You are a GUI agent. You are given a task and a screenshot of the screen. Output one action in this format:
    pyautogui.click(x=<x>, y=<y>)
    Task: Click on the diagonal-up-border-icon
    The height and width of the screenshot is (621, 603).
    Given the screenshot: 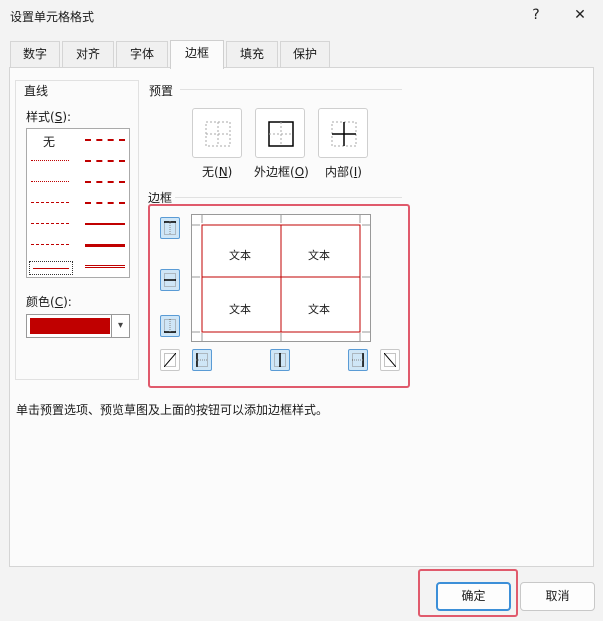 What is the action you would take?
    pyautogui.click(x=170, y=360)
    